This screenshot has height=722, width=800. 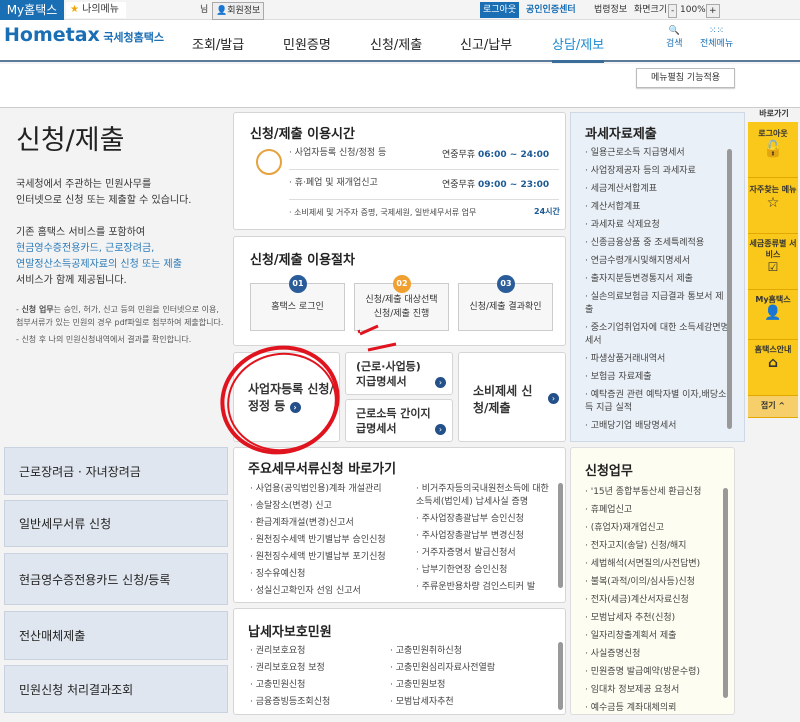 I want to click on procedure-title: 신청/제출 이용절차, so click(x=302, y=260).